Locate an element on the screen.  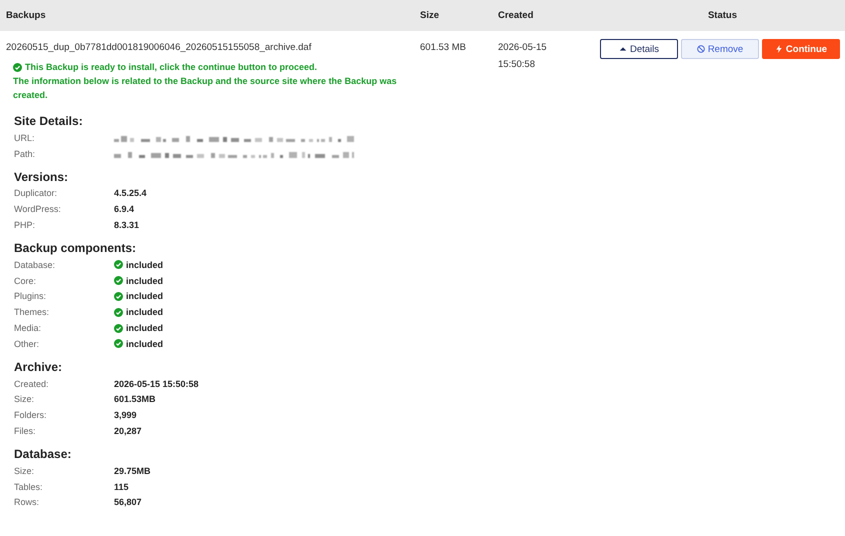
table-cell-text: 601.53 MB is located at coordinates (443, 47).